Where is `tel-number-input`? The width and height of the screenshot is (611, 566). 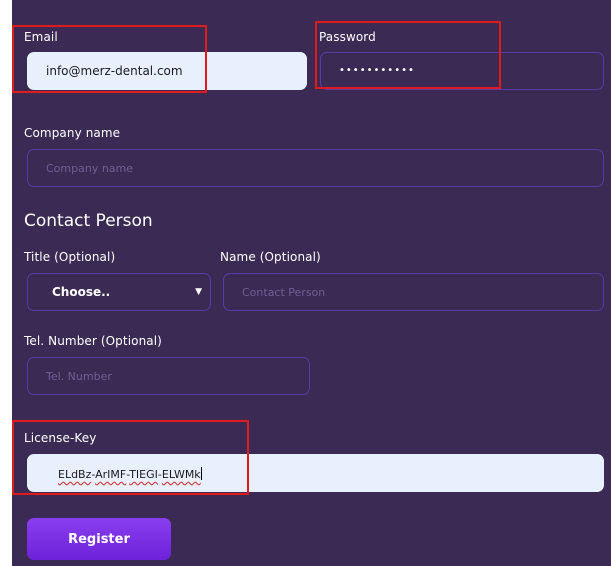 tel-number-input is located at coordinates (168, 376).